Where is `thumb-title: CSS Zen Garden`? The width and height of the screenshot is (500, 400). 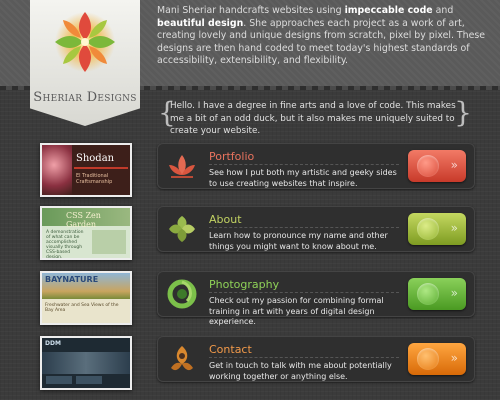 thumb-title: CSS Zen Garden is located at coordinates (83, 220).